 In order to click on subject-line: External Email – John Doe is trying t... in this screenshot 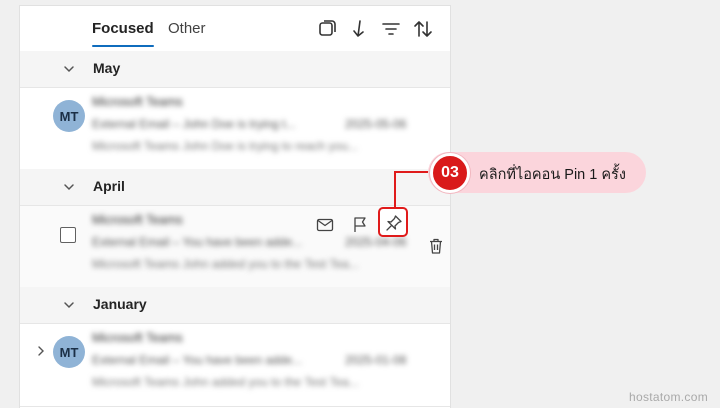, I will do `click(194, 124)`.